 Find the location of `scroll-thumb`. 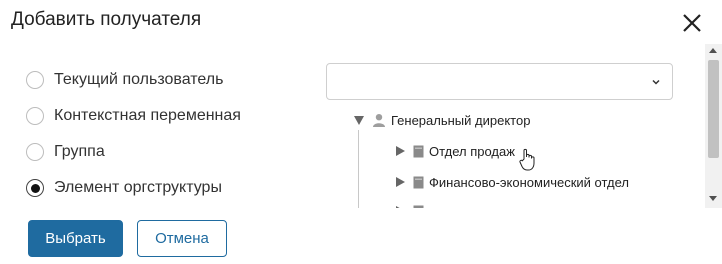

scroll-thumb is located at coordinates (713, 109).